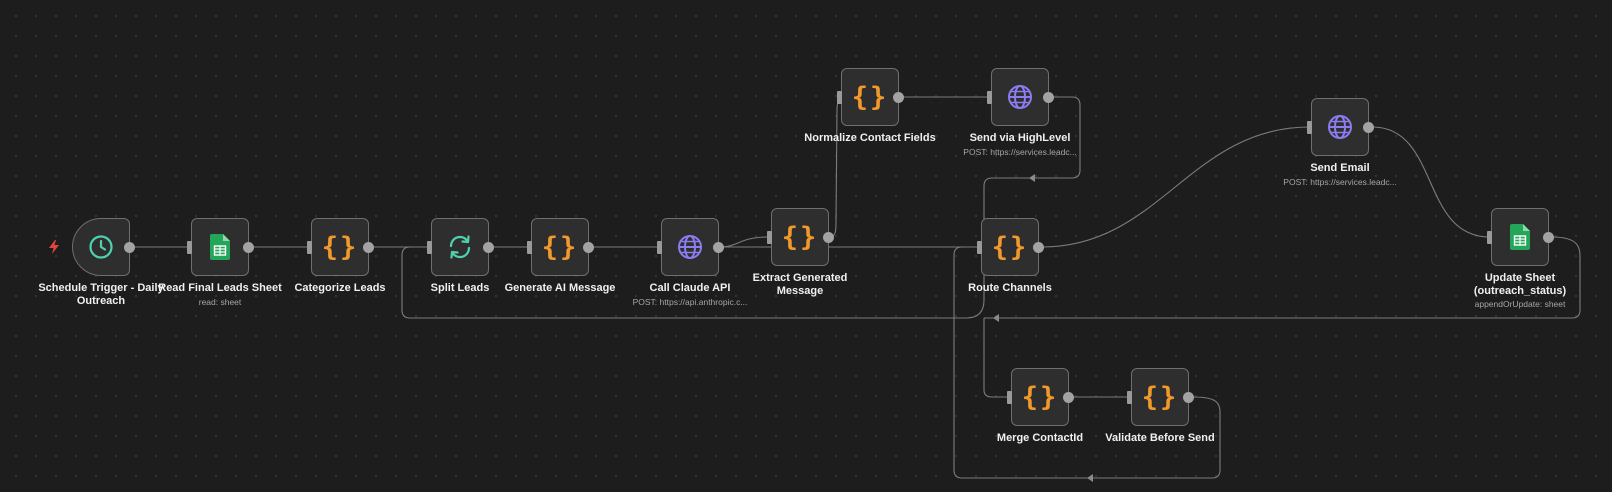 Image resolution: width=1612 pixels, height=492 pixels. What do you see at coordinates (220, 288) in the screenshot?
I see `node-label-text: Read Final Leads Sheet` at bounding box center [220, 288].